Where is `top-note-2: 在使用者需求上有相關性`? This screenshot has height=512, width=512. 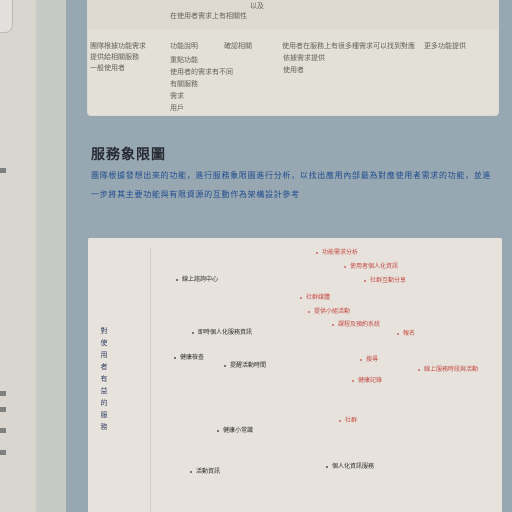 top-note-2: 在使用者需求上有相關性 is located at coordinates (208, 16).